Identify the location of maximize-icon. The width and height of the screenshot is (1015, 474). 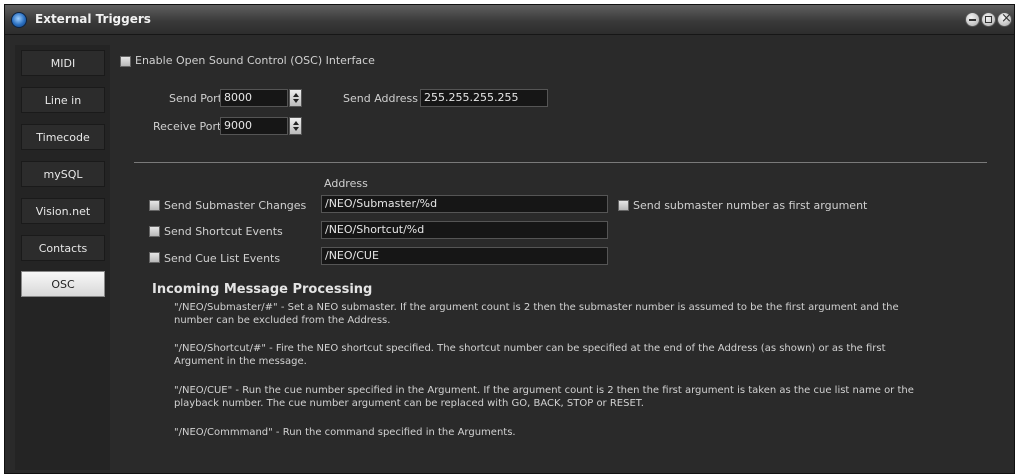
(988, 19).